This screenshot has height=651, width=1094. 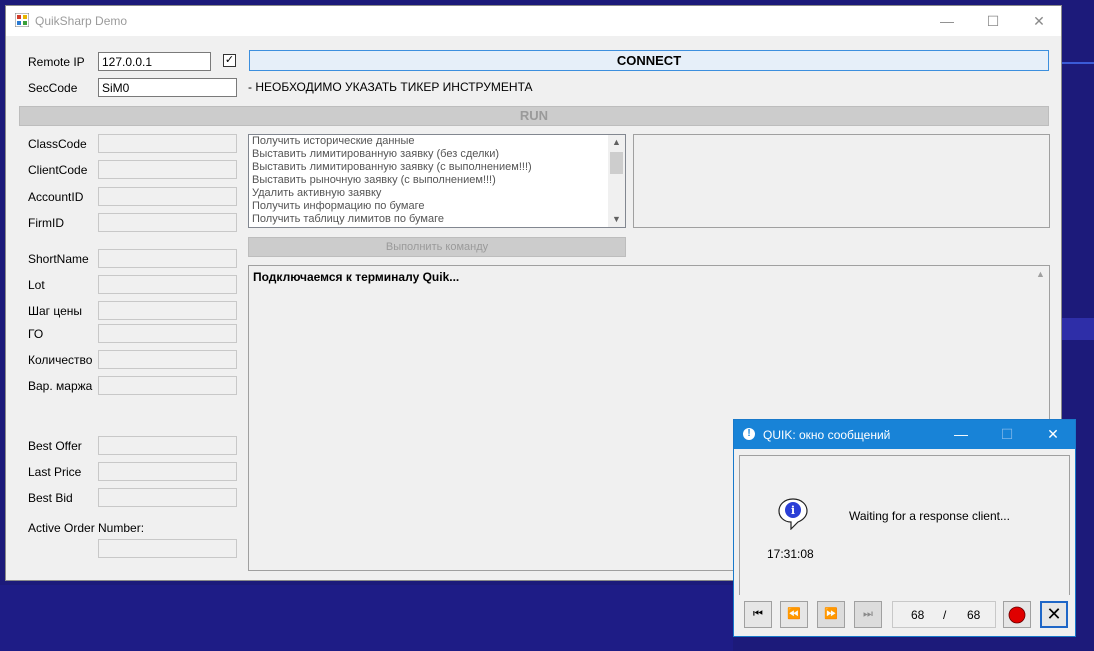 I want to click on dismiss-button: ✕, so click(x=1054, y=614).